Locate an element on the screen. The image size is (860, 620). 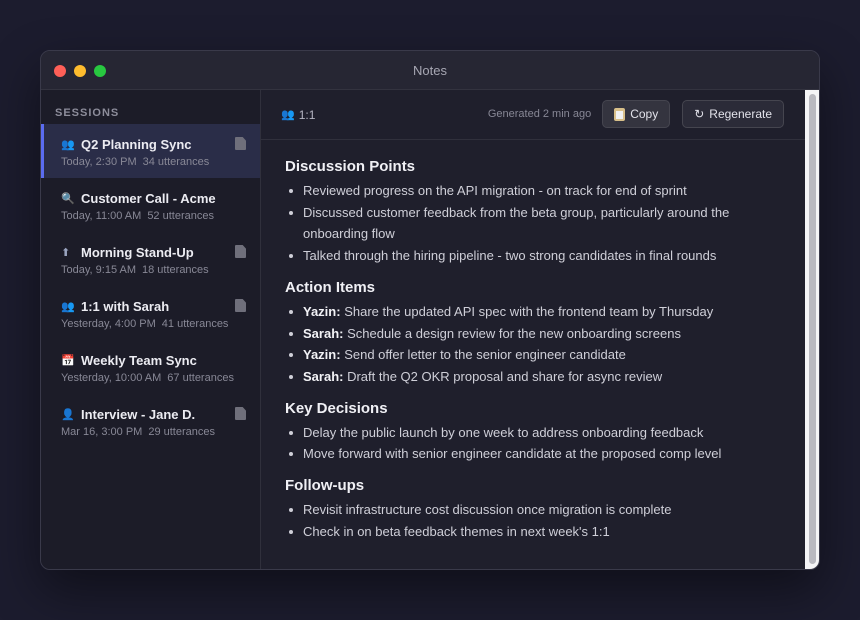
vertical-scrollbar is located at coordinates (812, 329).